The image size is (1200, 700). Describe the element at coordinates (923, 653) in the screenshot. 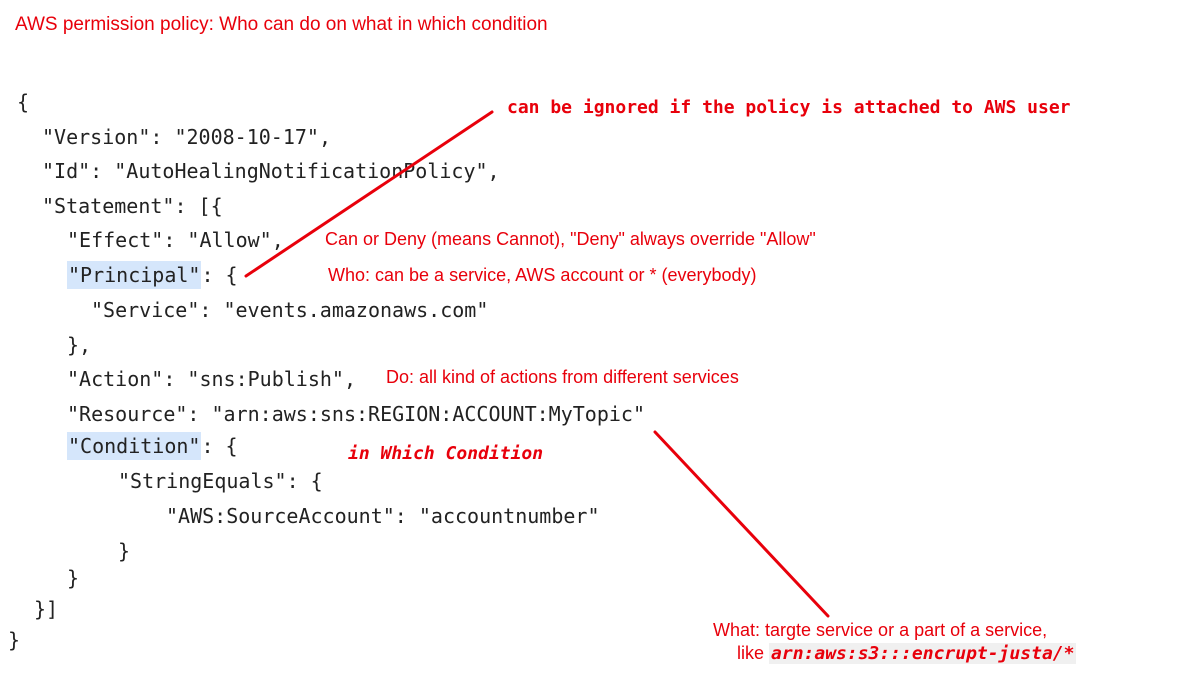

I see `resource-arn-example: arn:aws:s3:::encrupt-justa/*` at that location.